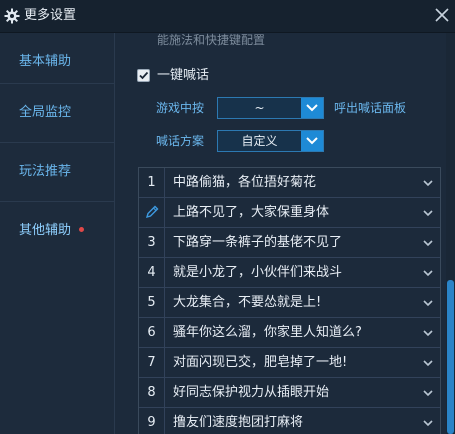 This screenshot has height=434, width=455. I want to click on notification-dot, so click(82, 229).